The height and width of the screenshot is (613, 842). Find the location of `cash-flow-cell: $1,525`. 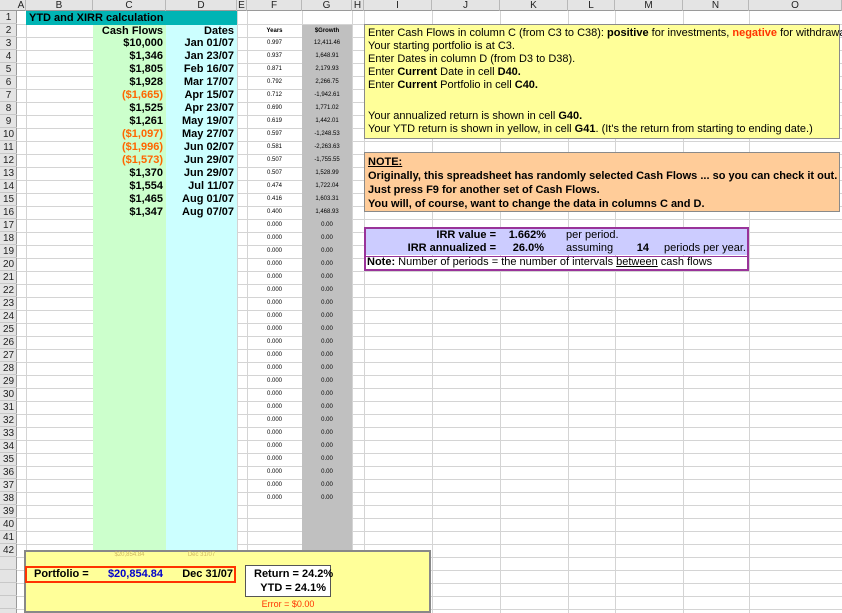

cash-flow-cell: $1,525 is located at coordinates (128, 108).